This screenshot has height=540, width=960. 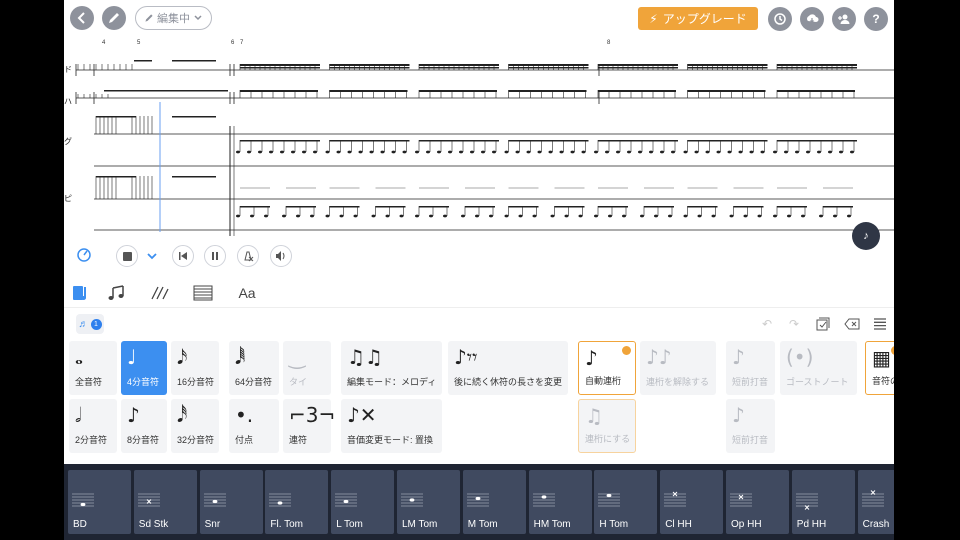 I want to click on tab-notes, so click(x=117, y=293).